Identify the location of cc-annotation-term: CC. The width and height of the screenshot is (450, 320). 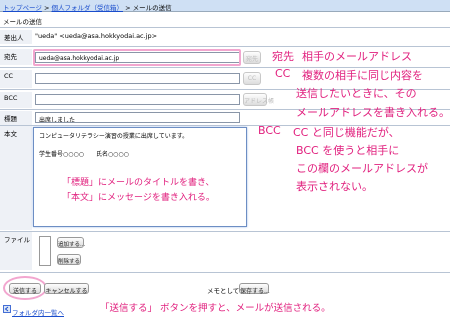
(283, 73).